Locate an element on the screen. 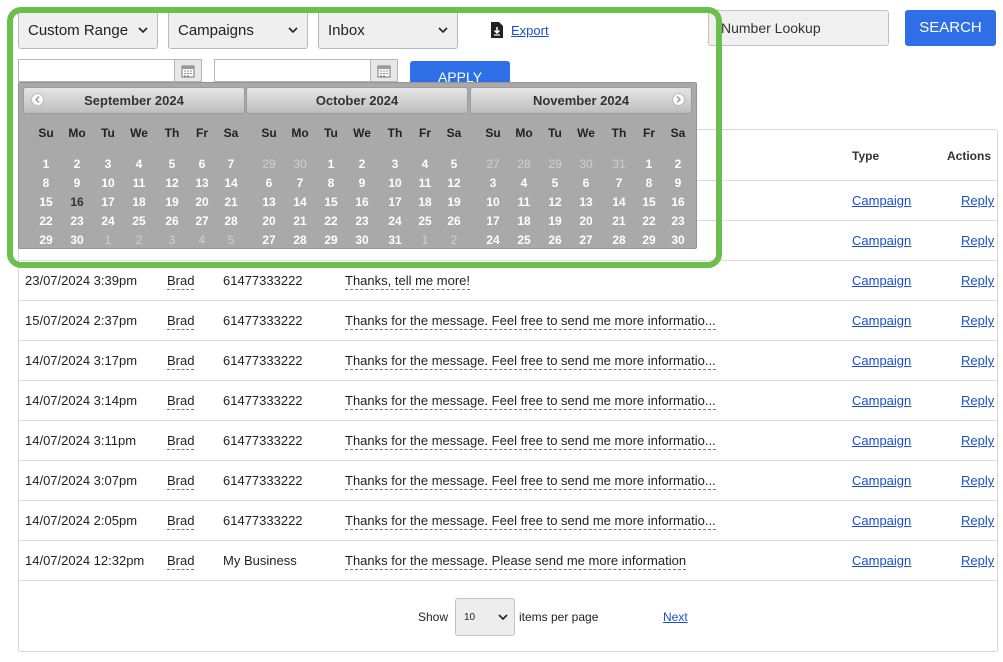  per-page-select: 10 is located at coordinates (485, 617).